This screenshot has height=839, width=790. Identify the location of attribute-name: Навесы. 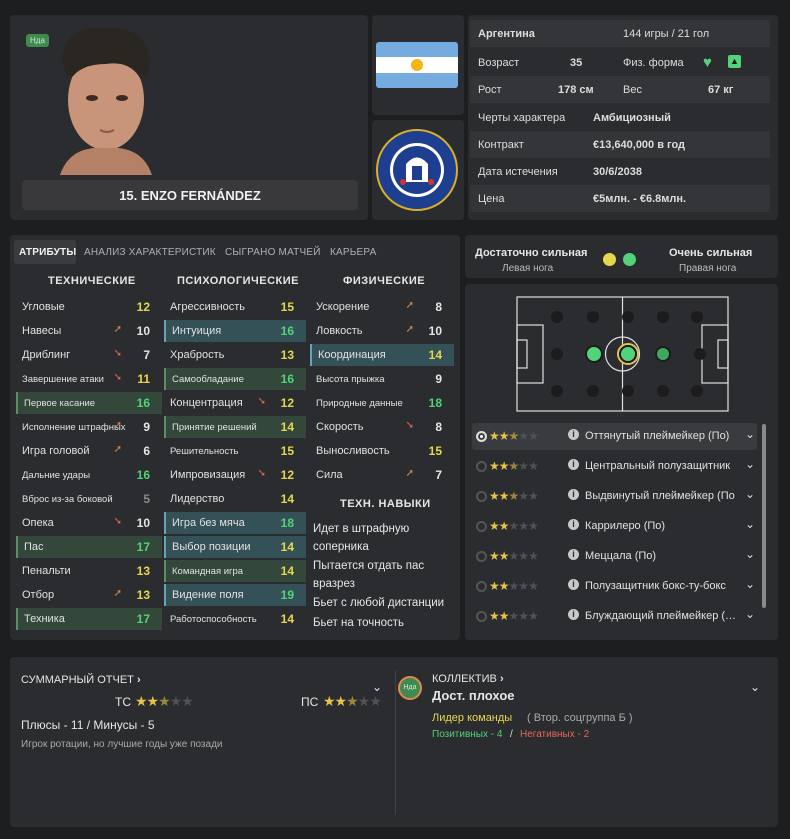
(42, 331).